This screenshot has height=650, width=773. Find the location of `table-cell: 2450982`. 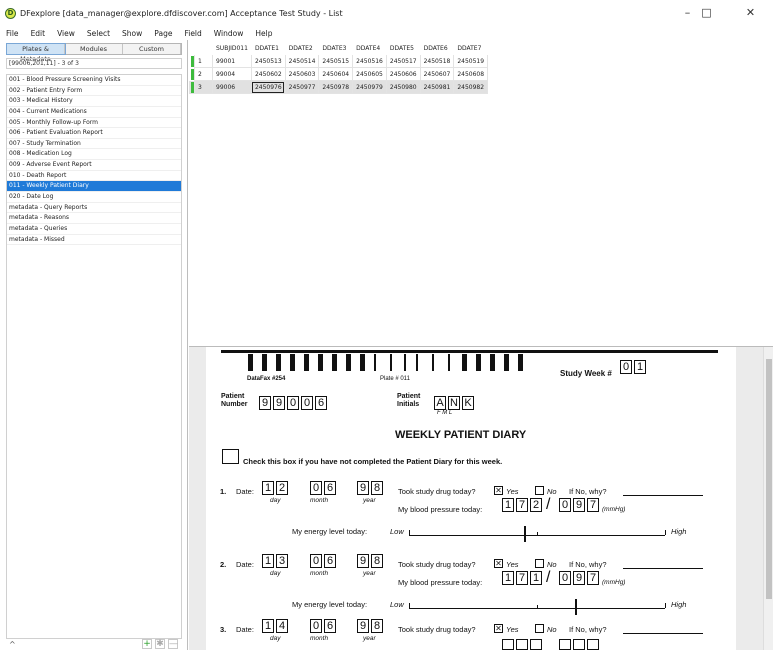

table-cell: 2450982 is located at coordinates (471, 87).